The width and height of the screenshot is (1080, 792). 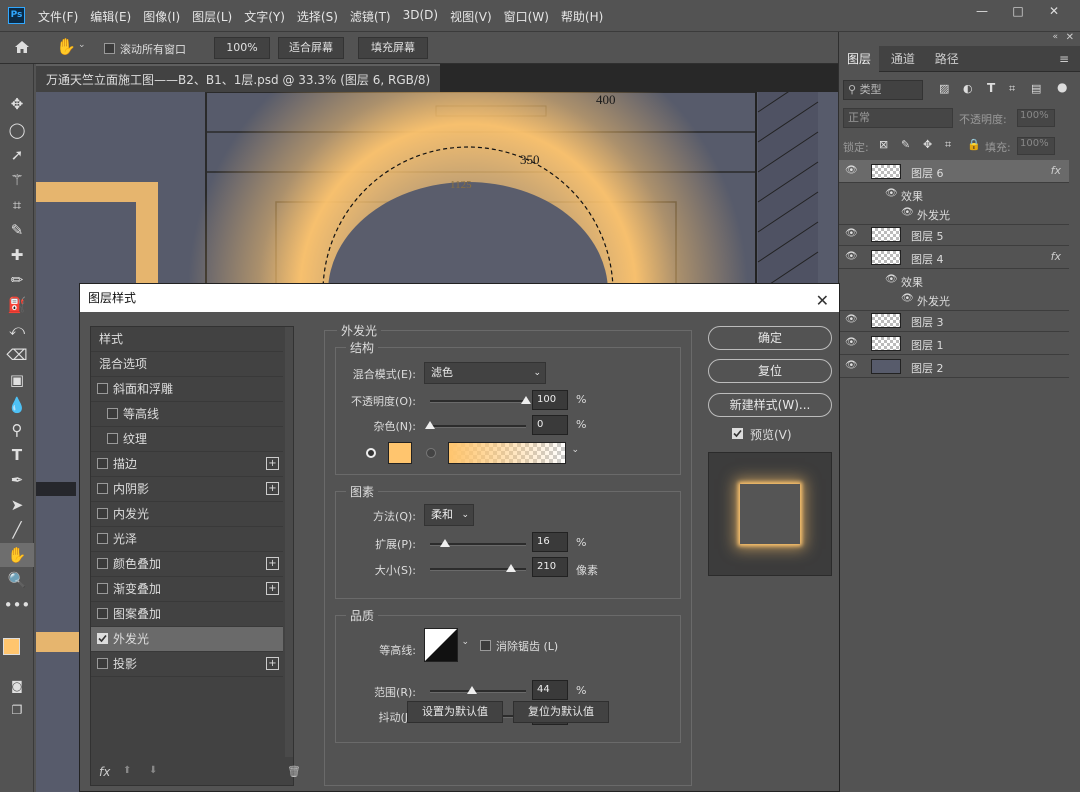 What do you see at coordinates (187, 614) in the screenshot?
I see `style-item-pattern-overlay: 图案叠加` at bounding box center [187, 614].